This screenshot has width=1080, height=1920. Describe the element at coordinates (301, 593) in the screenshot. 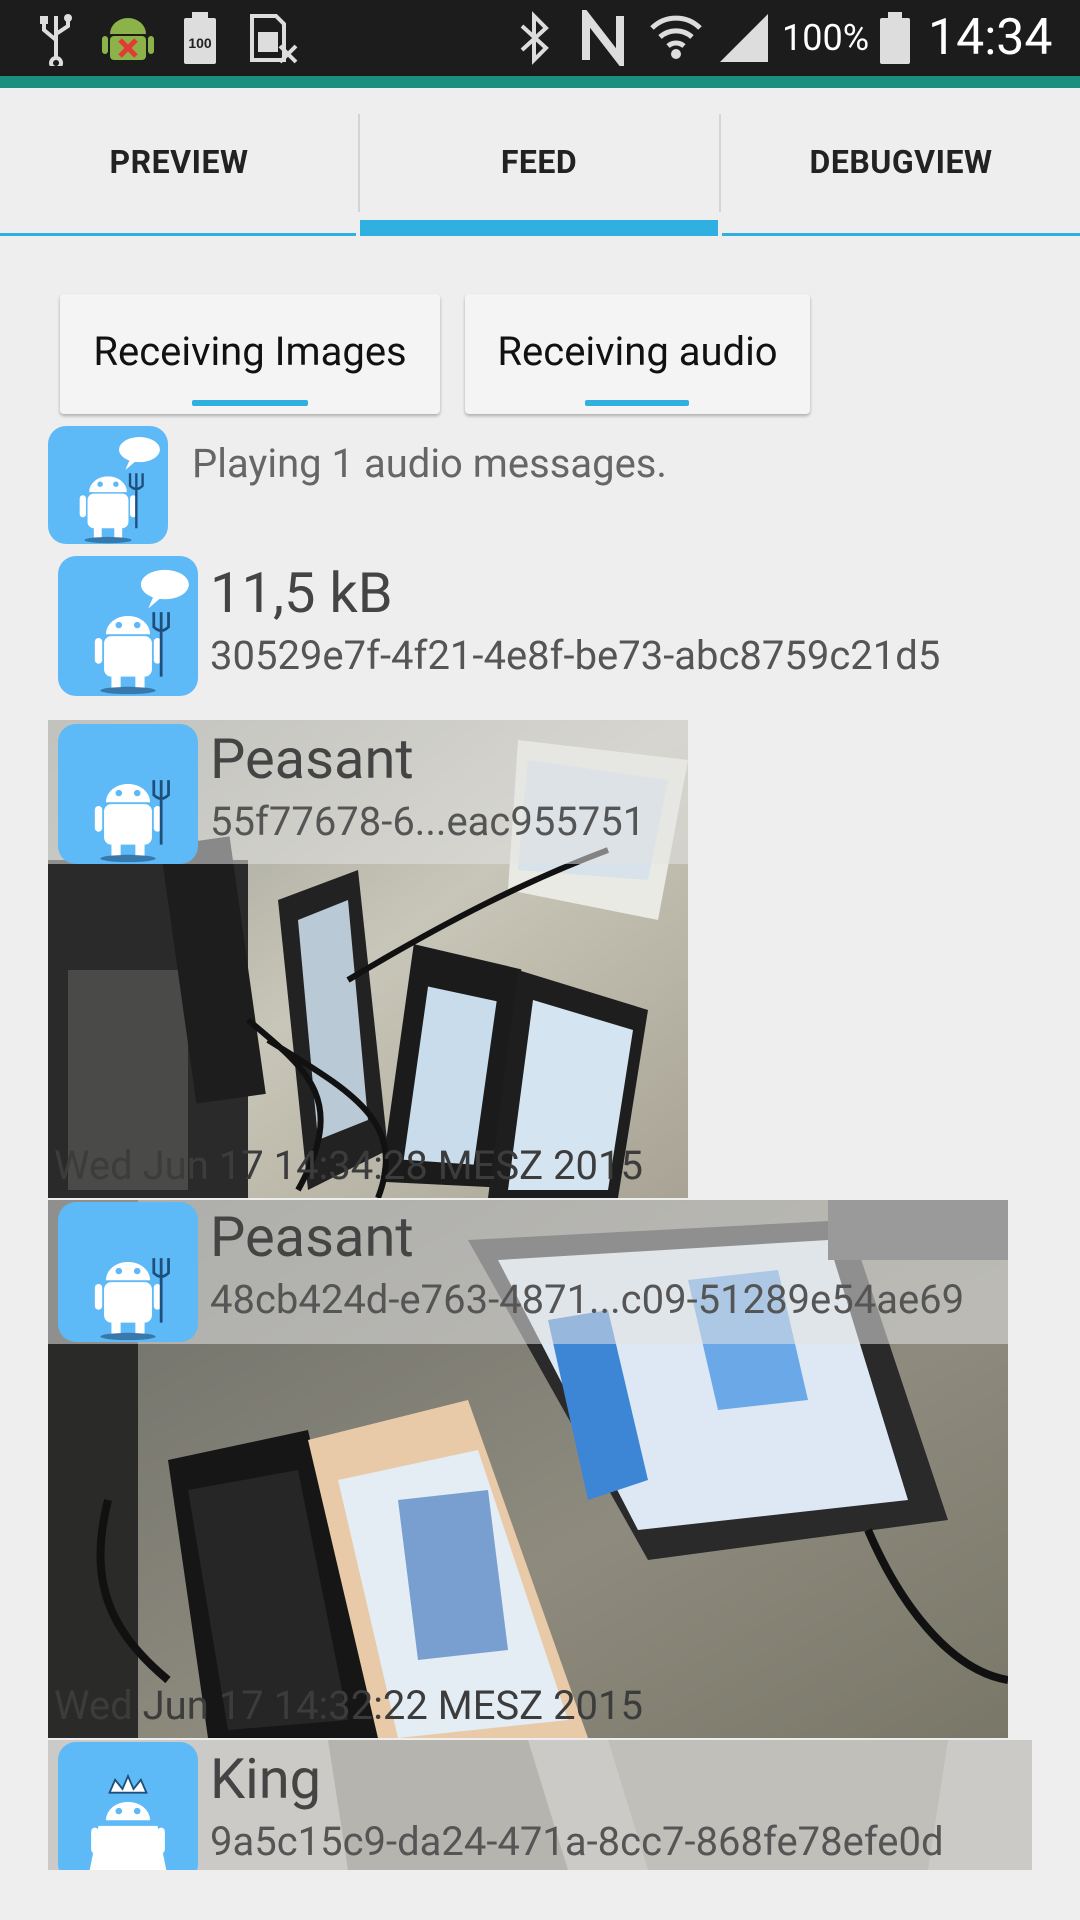

I see `file-size: 11,5 kB` at that location.